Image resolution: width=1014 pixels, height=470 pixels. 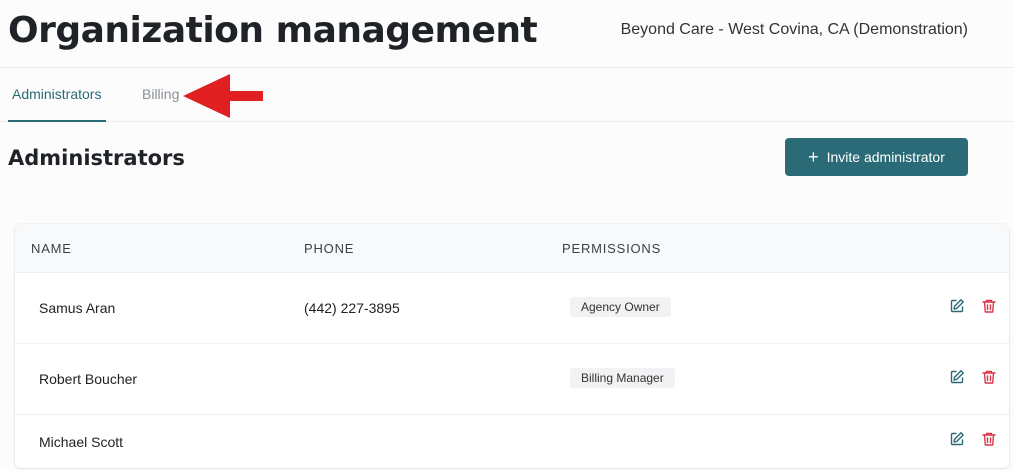 What do you see at coordinates (77, 308) in the screenshot?
I see `admin-name: Samus Aran` at bounding box center [77, 308].